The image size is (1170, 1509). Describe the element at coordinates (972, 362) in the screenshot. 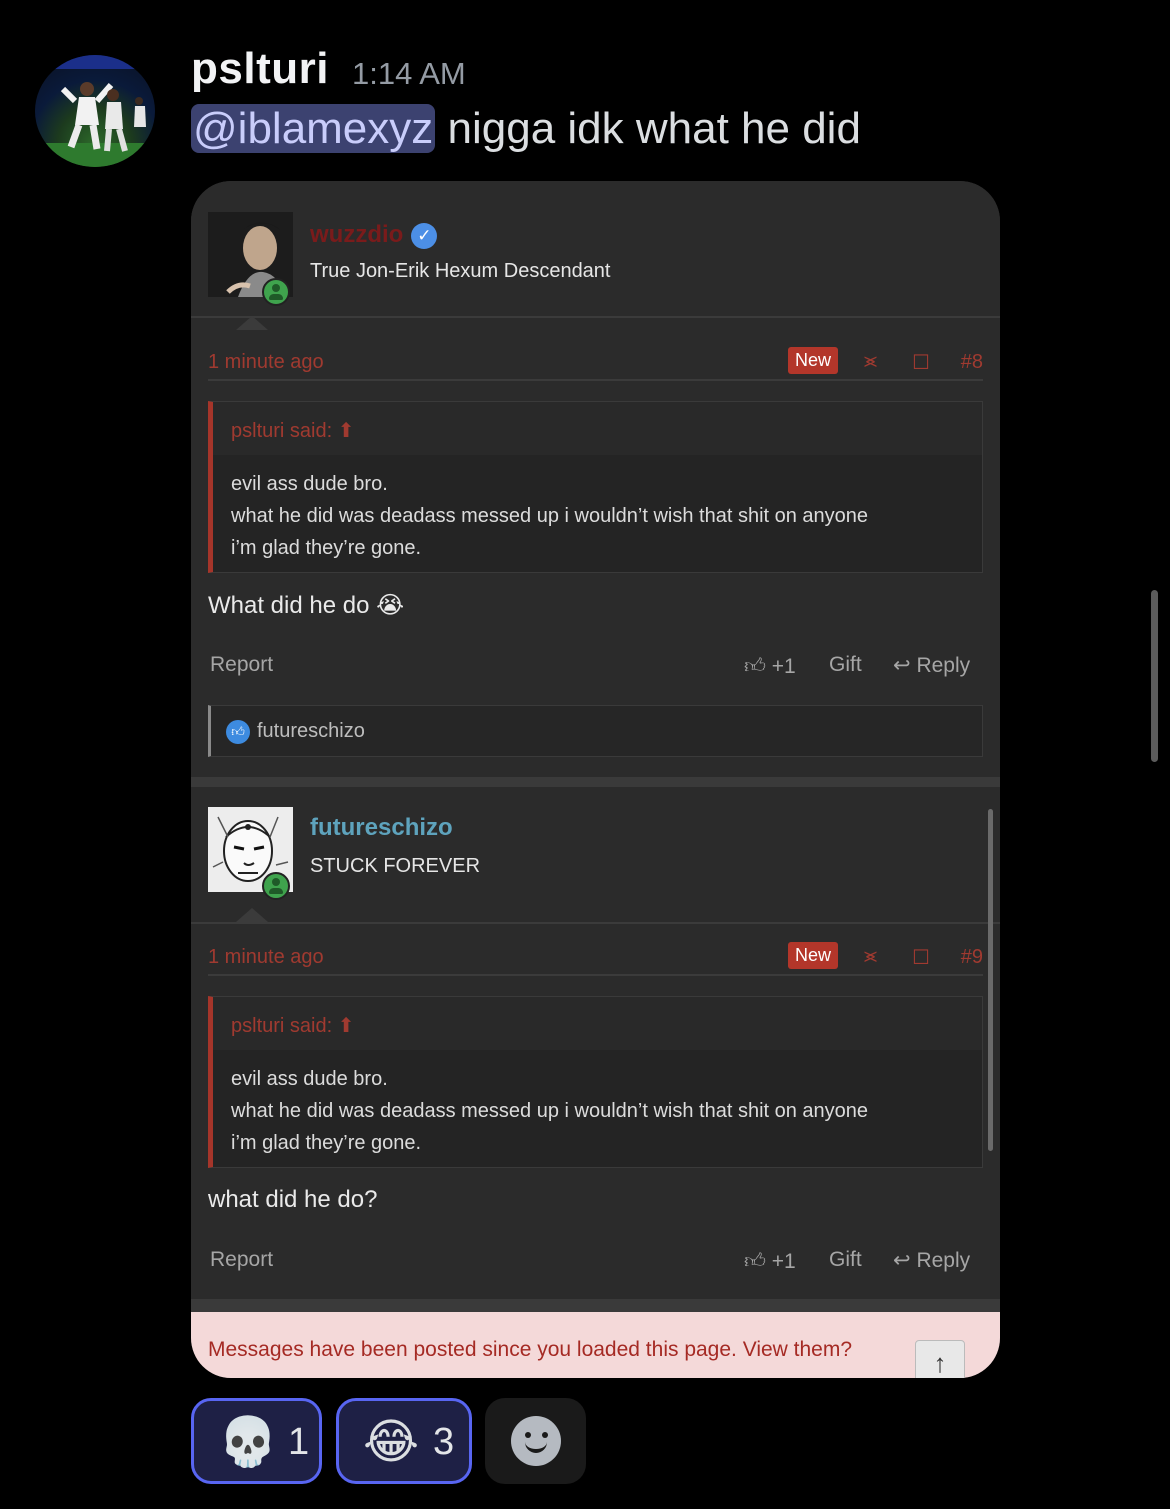

I see `post-number: #8` at that location.